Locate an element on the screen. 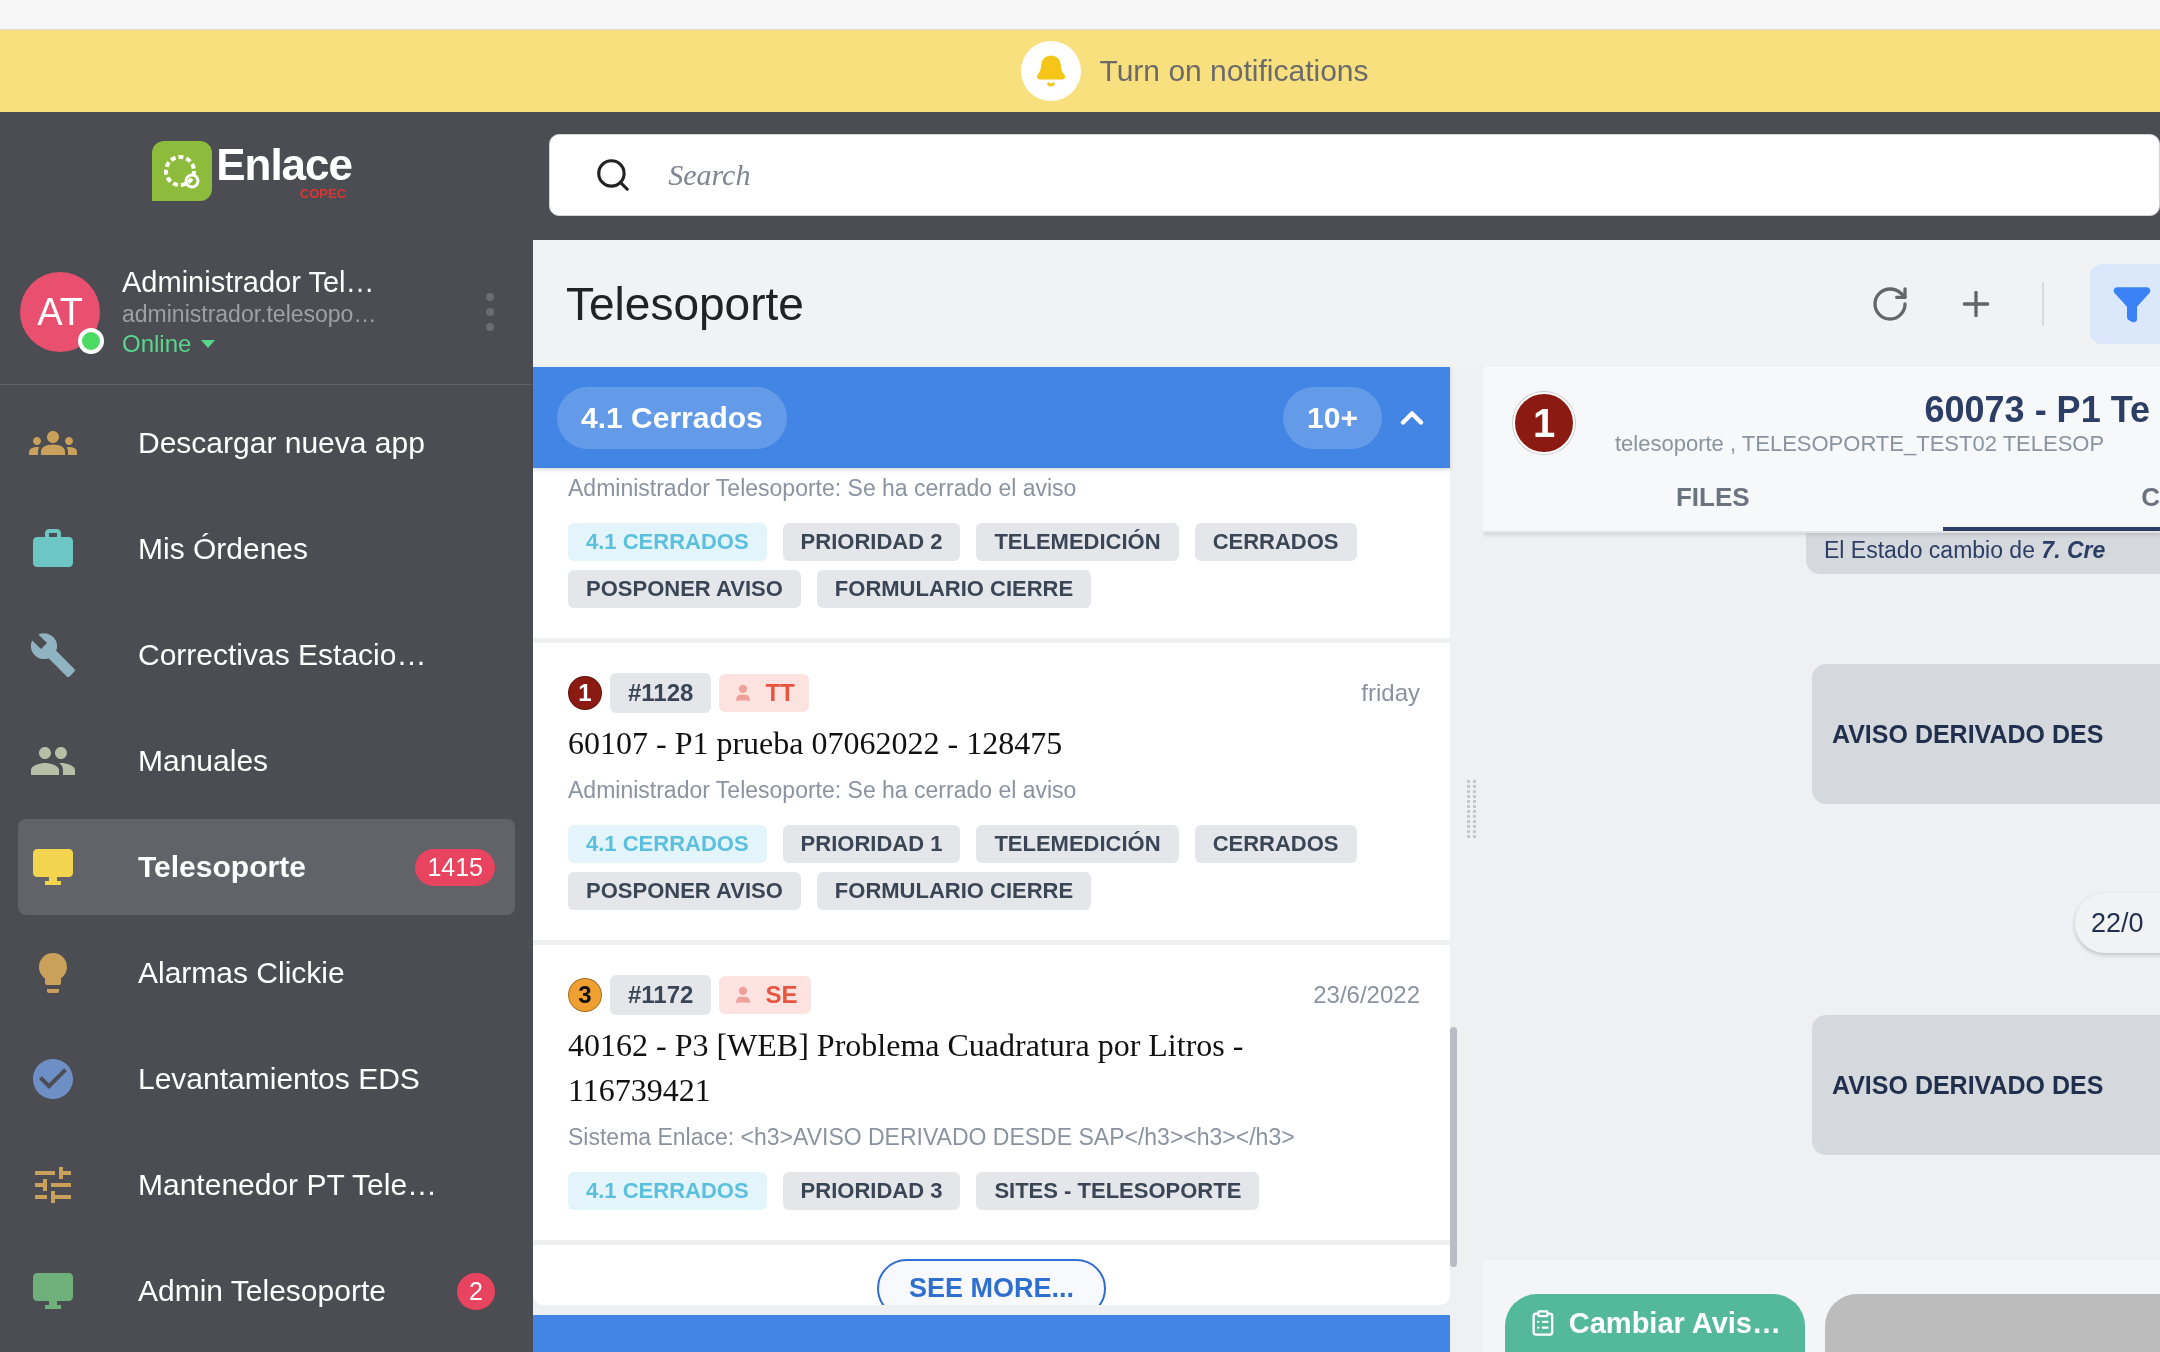  sidebar-label: Mis Órdenes is located at coordinates (224, 549).